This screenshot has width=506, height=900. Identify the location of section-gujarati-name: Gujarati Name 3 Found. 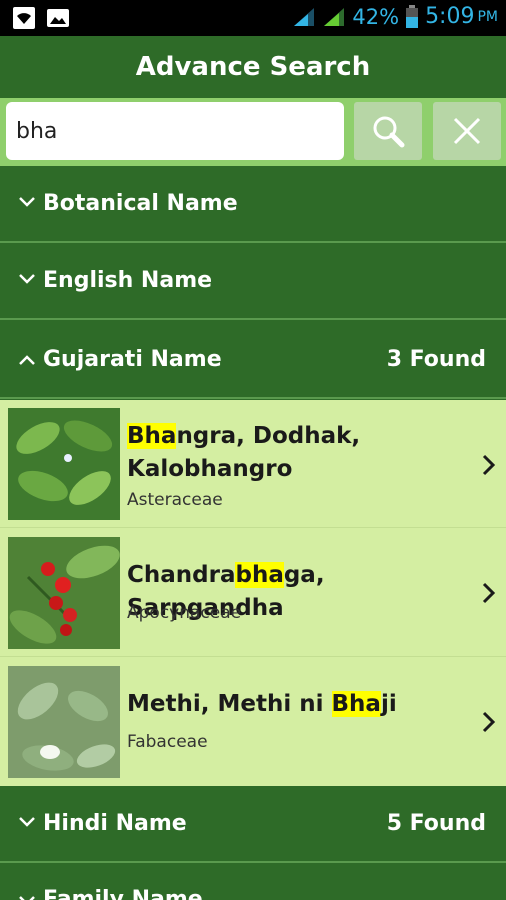
(253, 360).